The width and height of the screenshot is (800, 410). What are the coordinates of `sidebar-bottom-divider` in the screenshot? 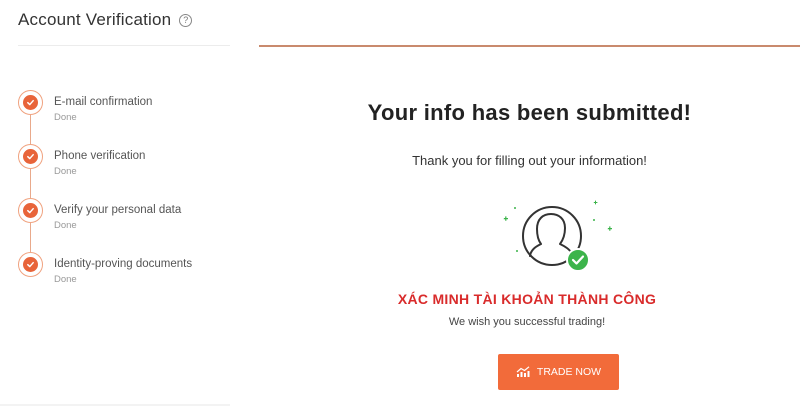 It's located at (115, 405).